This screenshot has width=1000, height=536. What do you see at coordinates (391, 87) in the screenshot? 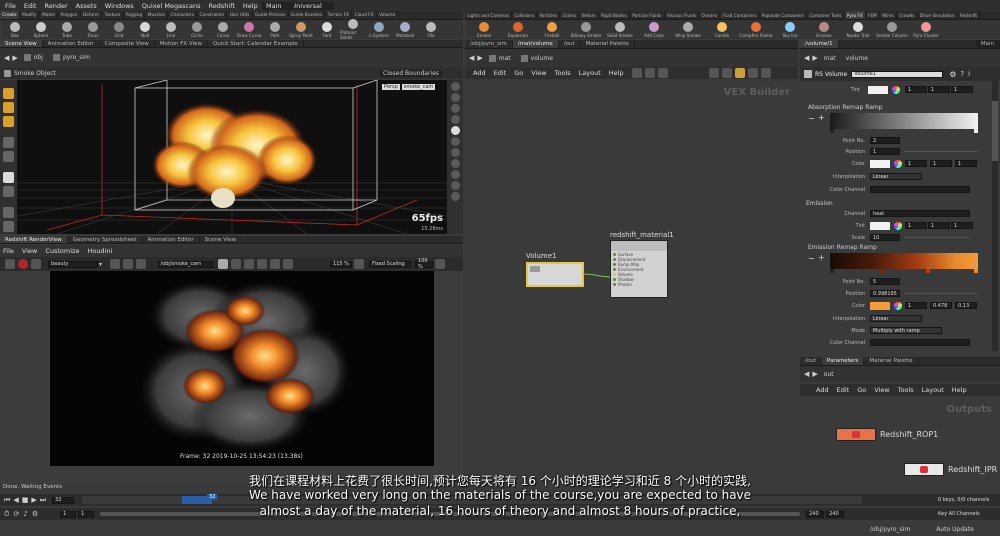
I see `persp-menu: Persp` at bounding box center [391, 87].